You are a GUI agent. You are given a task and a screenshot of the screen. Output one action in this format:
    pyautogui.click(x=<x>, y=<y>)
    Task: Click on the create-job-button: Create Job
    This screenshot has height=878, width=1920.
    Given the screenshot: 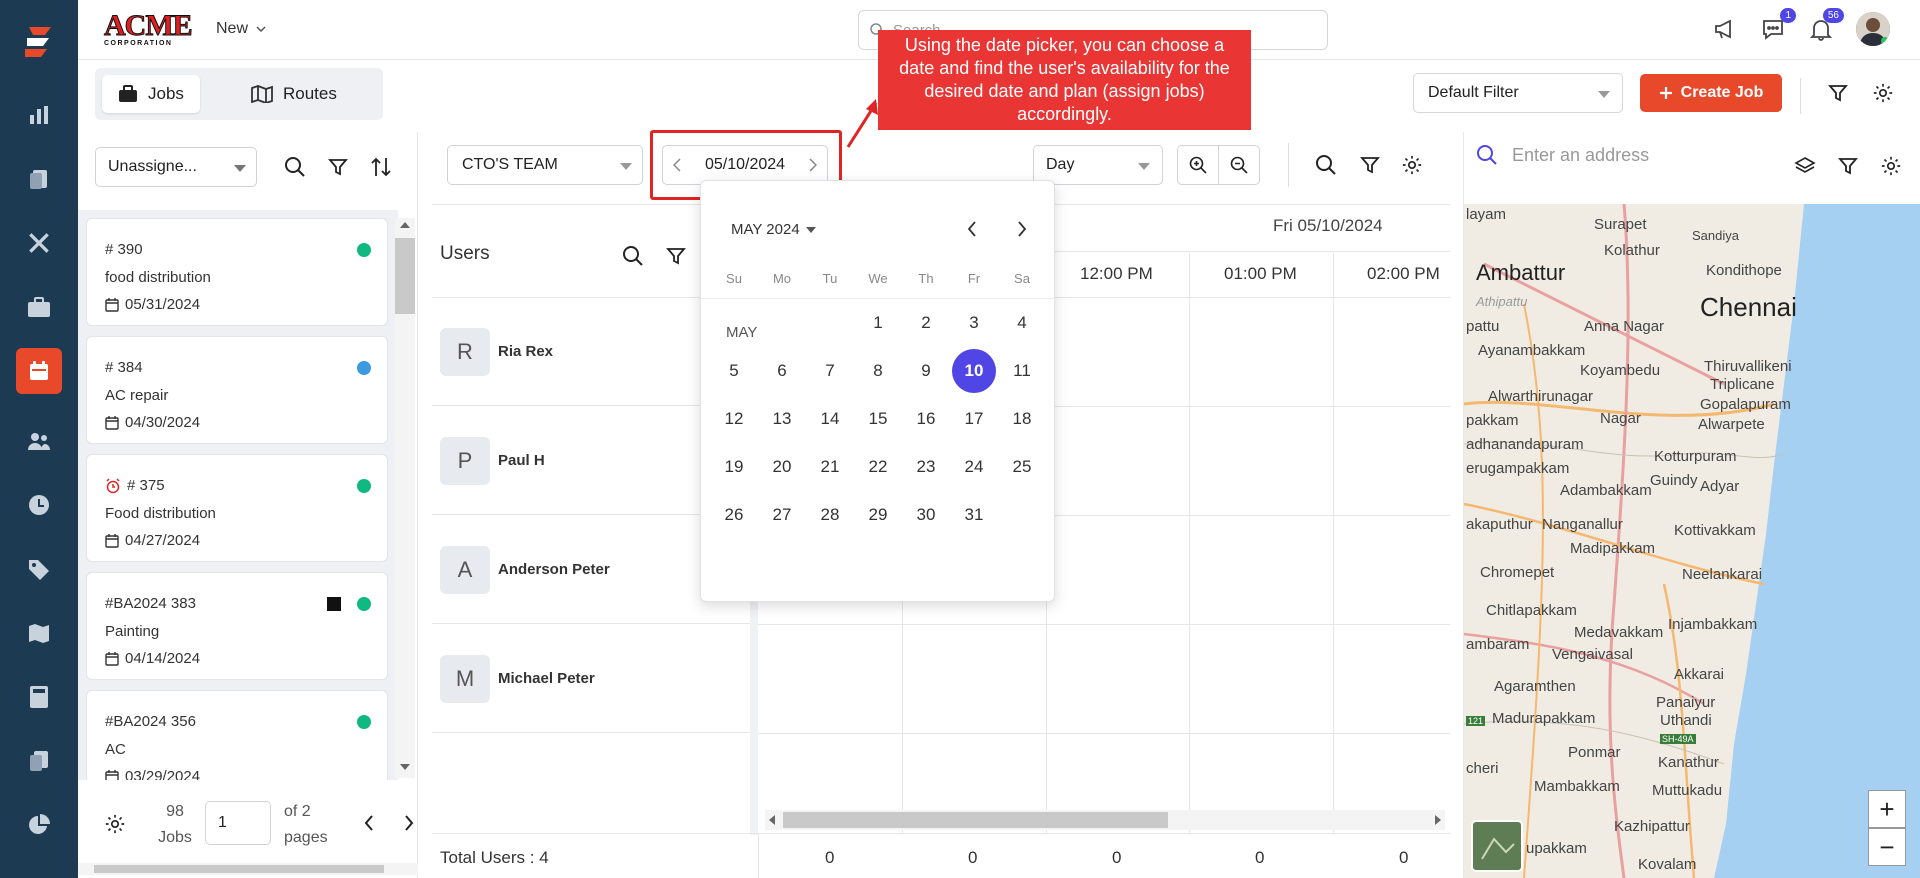 What is the action you would take?
    pyautogui.click(x=1711, y=93)
    